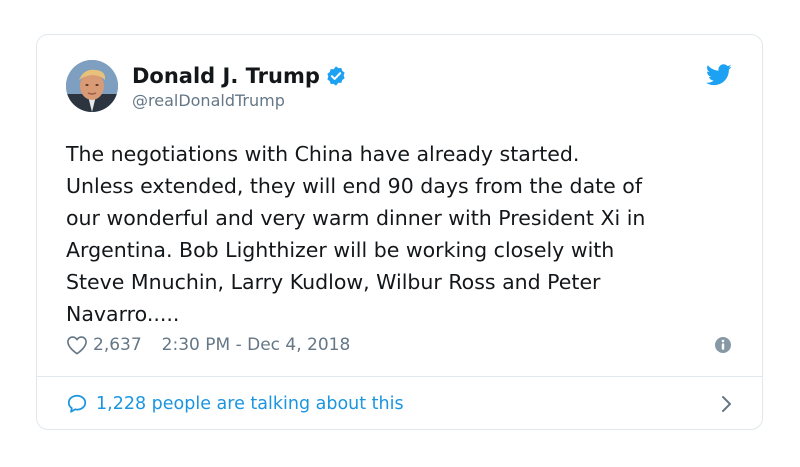  I want to click on author-block: Donald J. Trump @realDonaldTrump, so click(239, 86).